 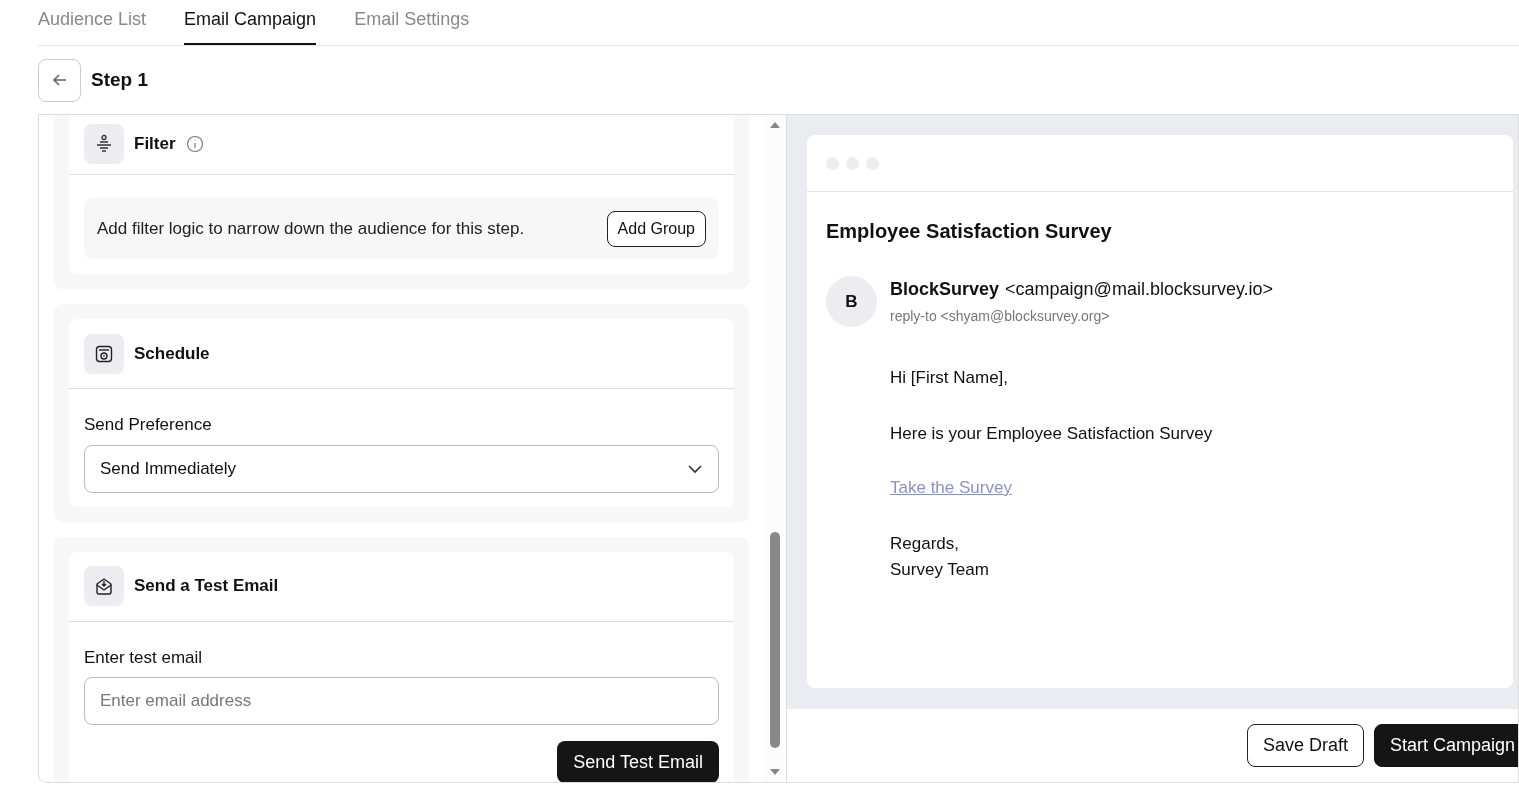 What do you see at coordinates (144, 657) in the screenshot?
I see `field-label: Enter test email` at bounding box center [144, 657].